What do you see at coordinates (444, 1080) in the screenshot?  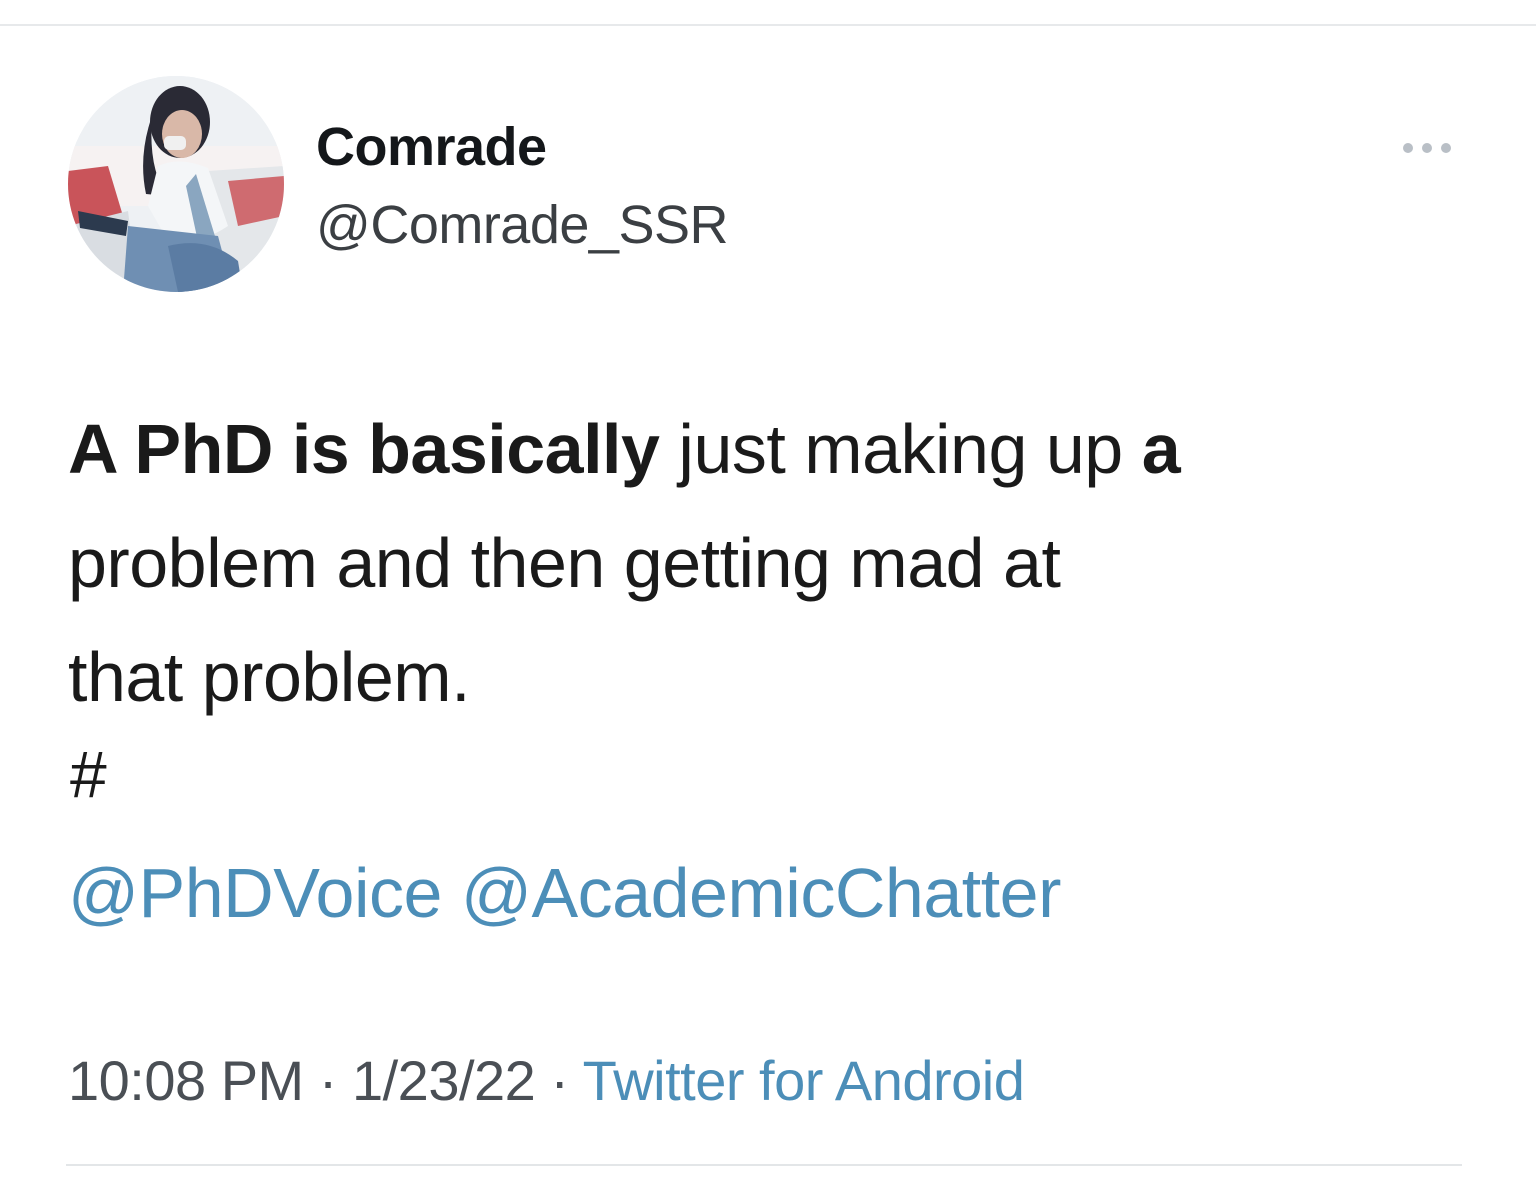 I see `tweet-date: 1/23/22` at bounding box center [444, 1080].